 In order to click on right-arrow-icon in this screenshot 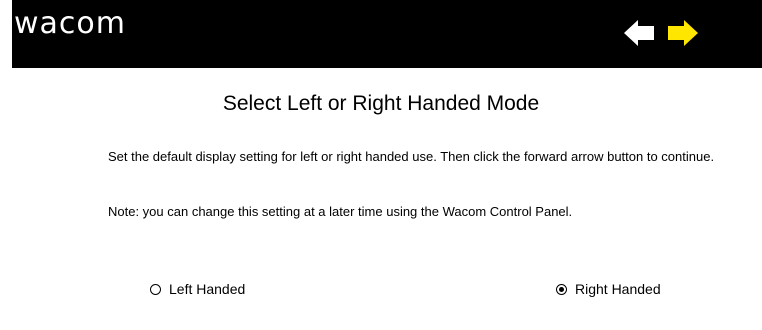, I will do `click(683, 33)`.